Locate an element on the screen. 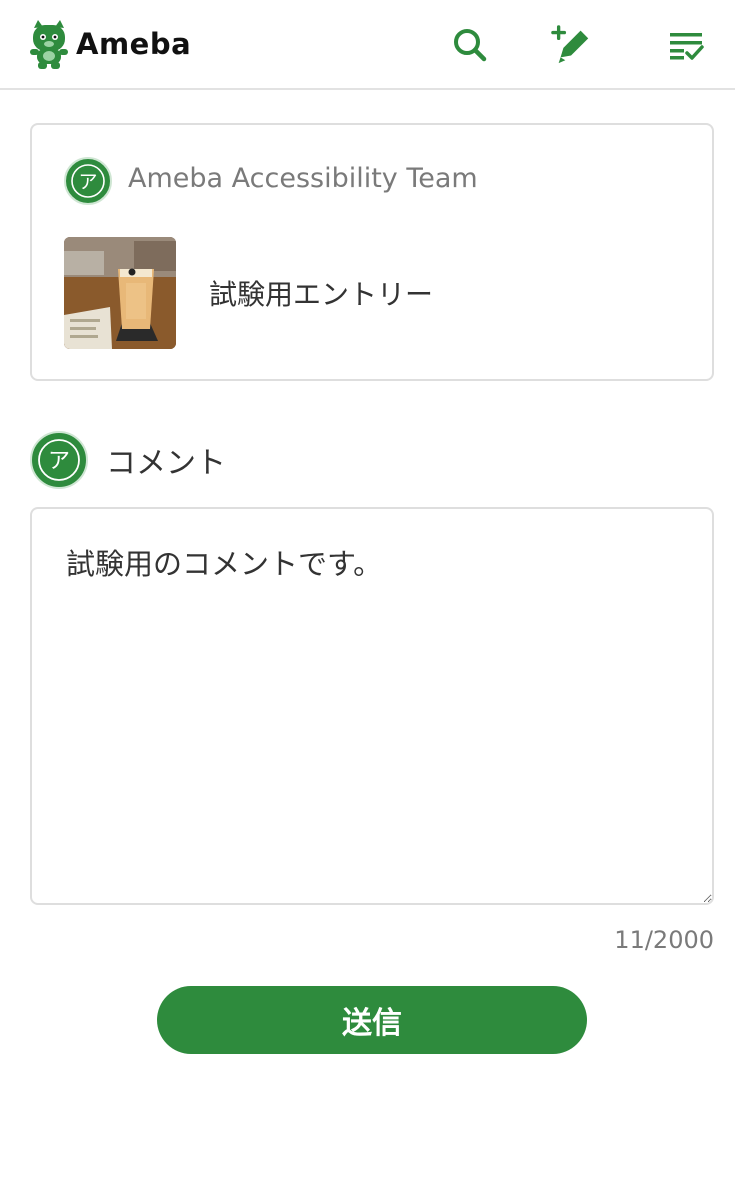 The width and height of the screenshot is (735, 1200). checklist-button is located at coordinates (686, 45).